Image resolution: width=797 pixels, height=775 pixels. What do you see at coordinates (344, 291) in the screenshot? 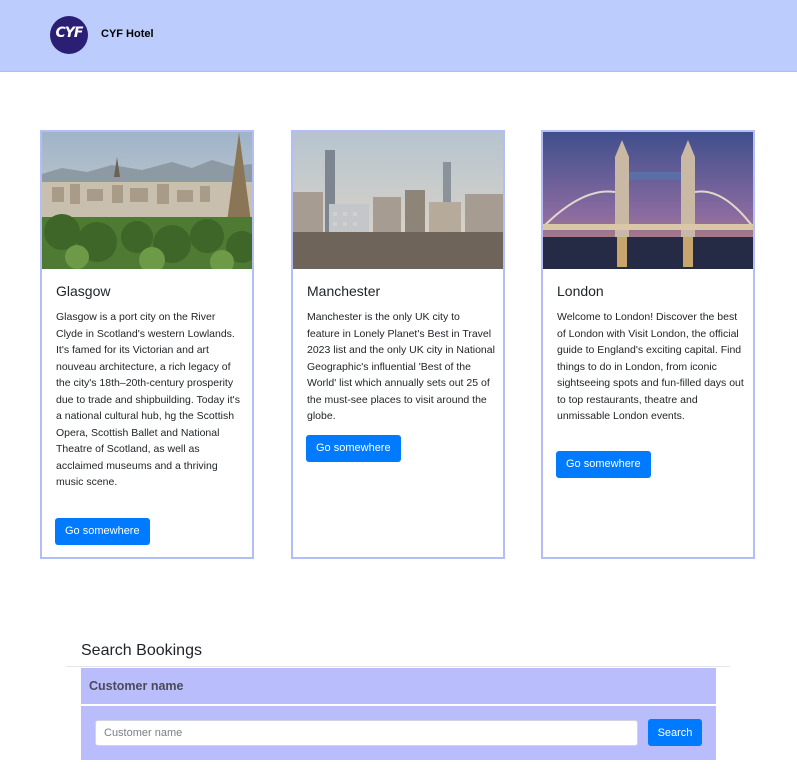
I see `card-title: Manchester` at bounding box center [344, 291].